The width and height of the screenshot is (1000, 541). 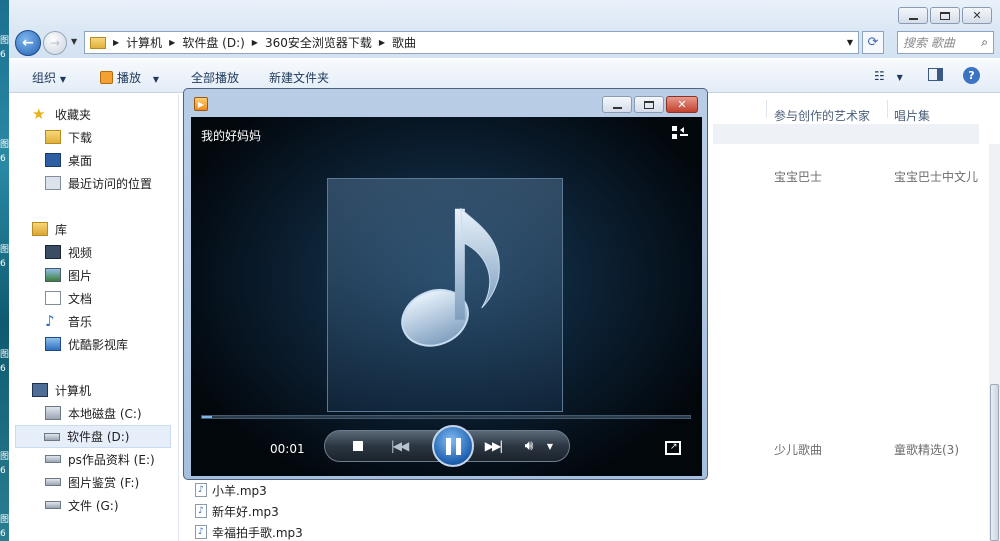 I want to click on vertical-scrollbar, so click(x=994, y=342).